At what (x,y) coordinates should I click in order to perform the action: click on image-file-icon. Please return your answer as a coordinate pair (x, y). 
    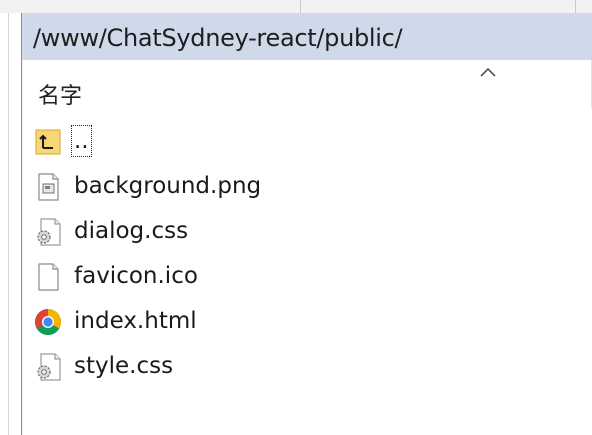
    Looking at the image, I should click on (48, 187).